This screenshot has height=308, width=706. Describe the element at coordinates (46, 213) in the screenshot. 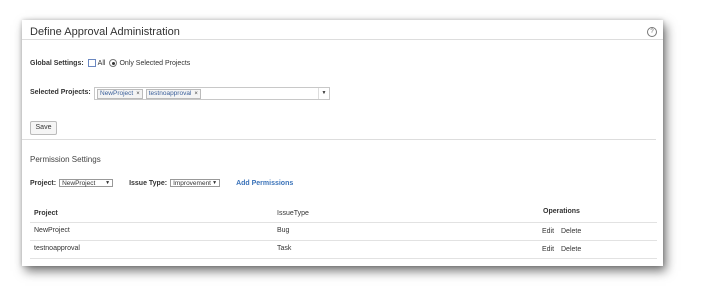

I see `column-header-project: Project` at that location.